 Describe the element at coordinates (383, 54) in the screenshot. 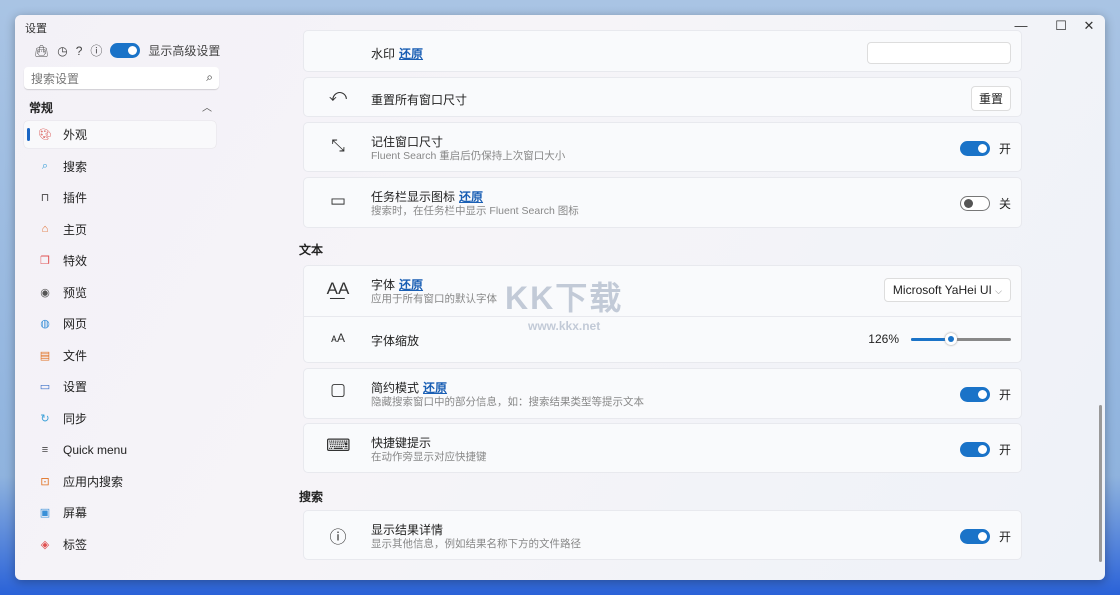

I see `watermark-title: 水印` at that location.